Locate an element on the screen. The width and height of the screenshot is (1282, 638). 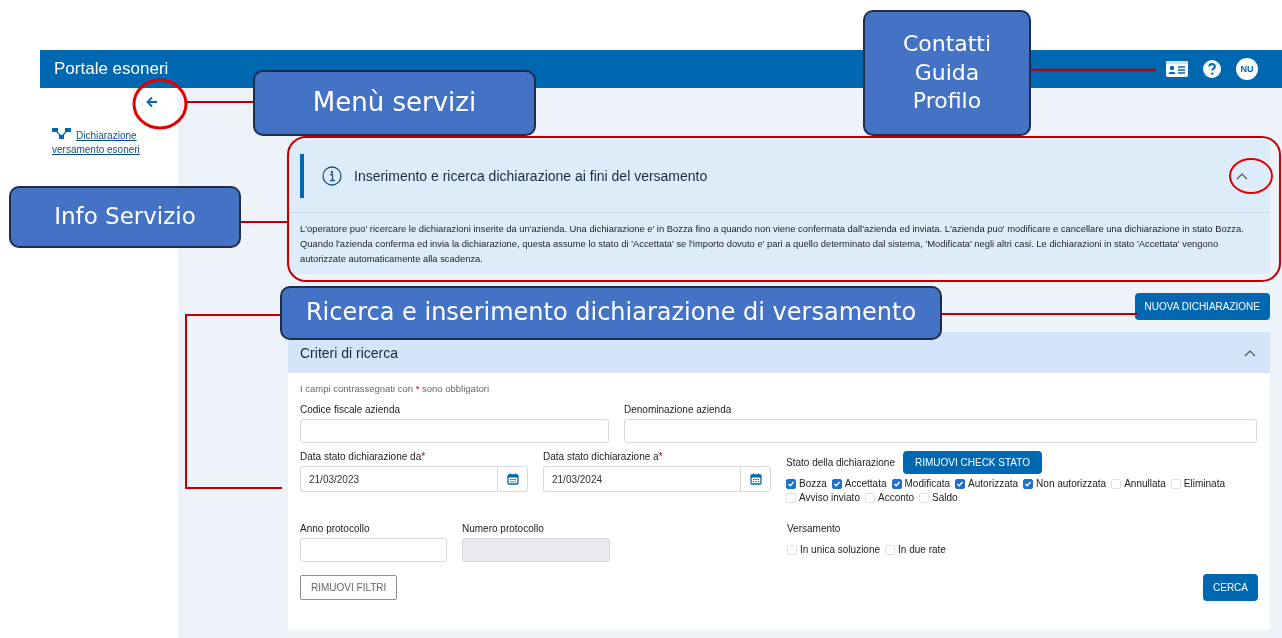
checkbox-label: Avviso inviato is located at coordinates (829, 498).